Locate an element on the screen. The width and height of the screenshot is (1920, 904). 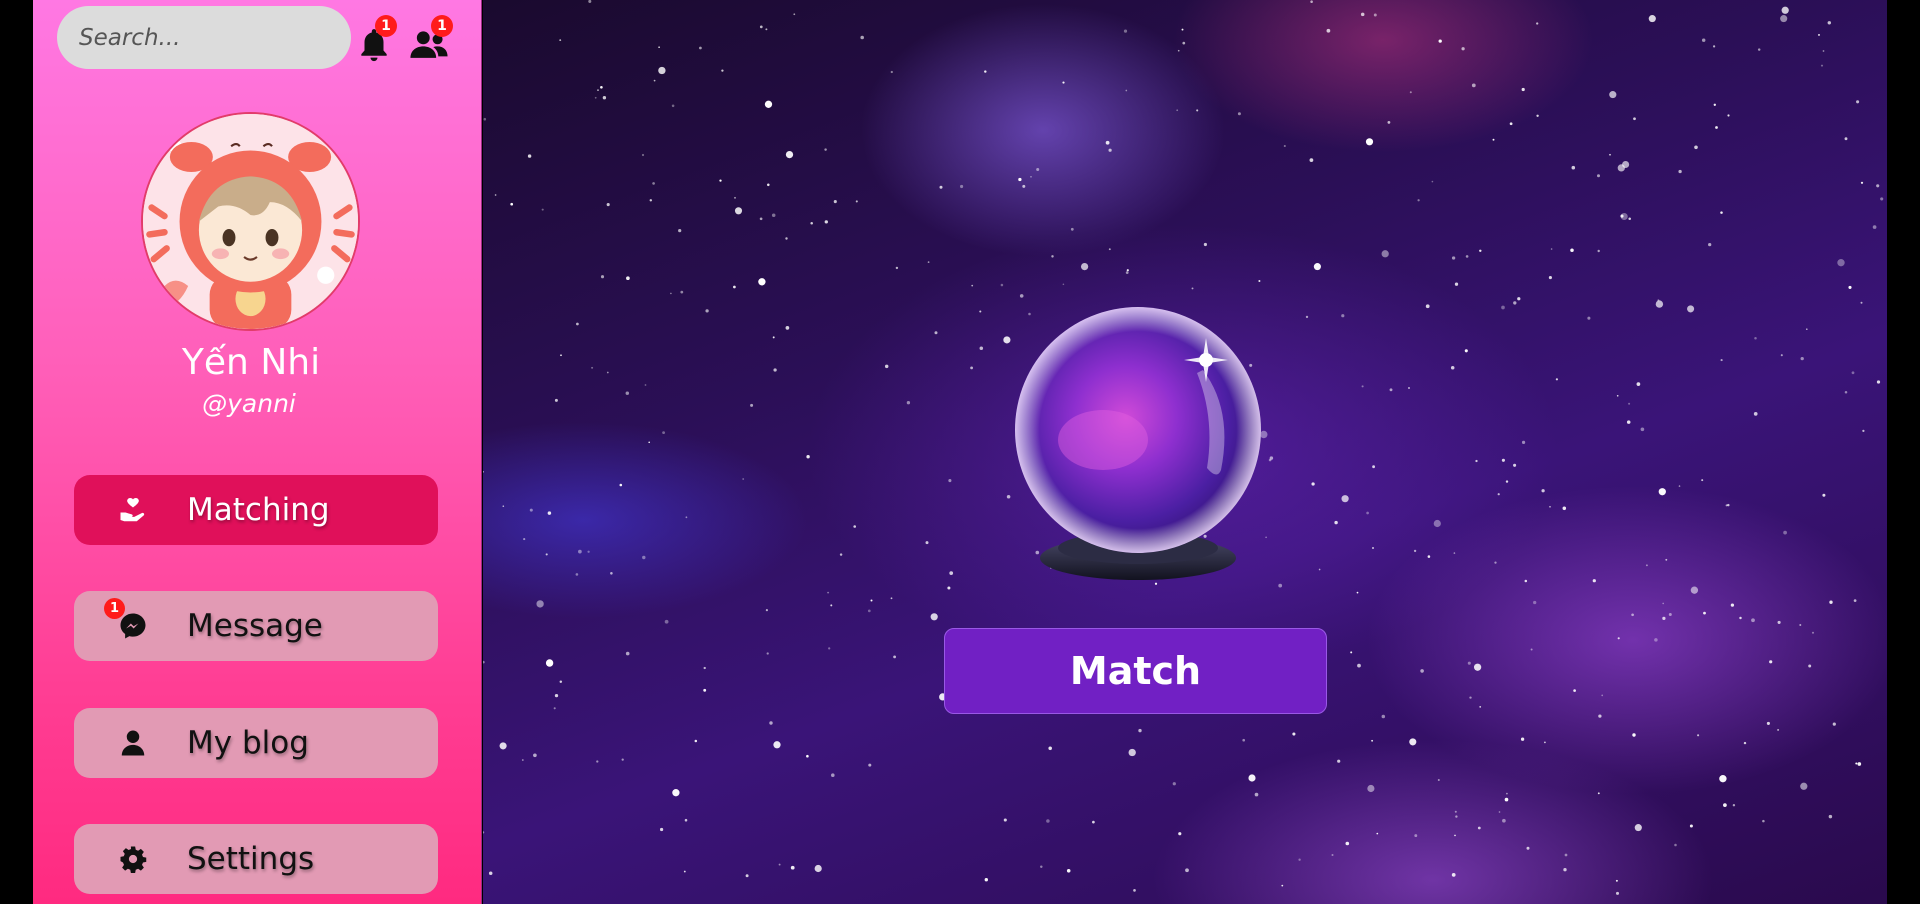
search-bar is located at coordinates (224, 37).